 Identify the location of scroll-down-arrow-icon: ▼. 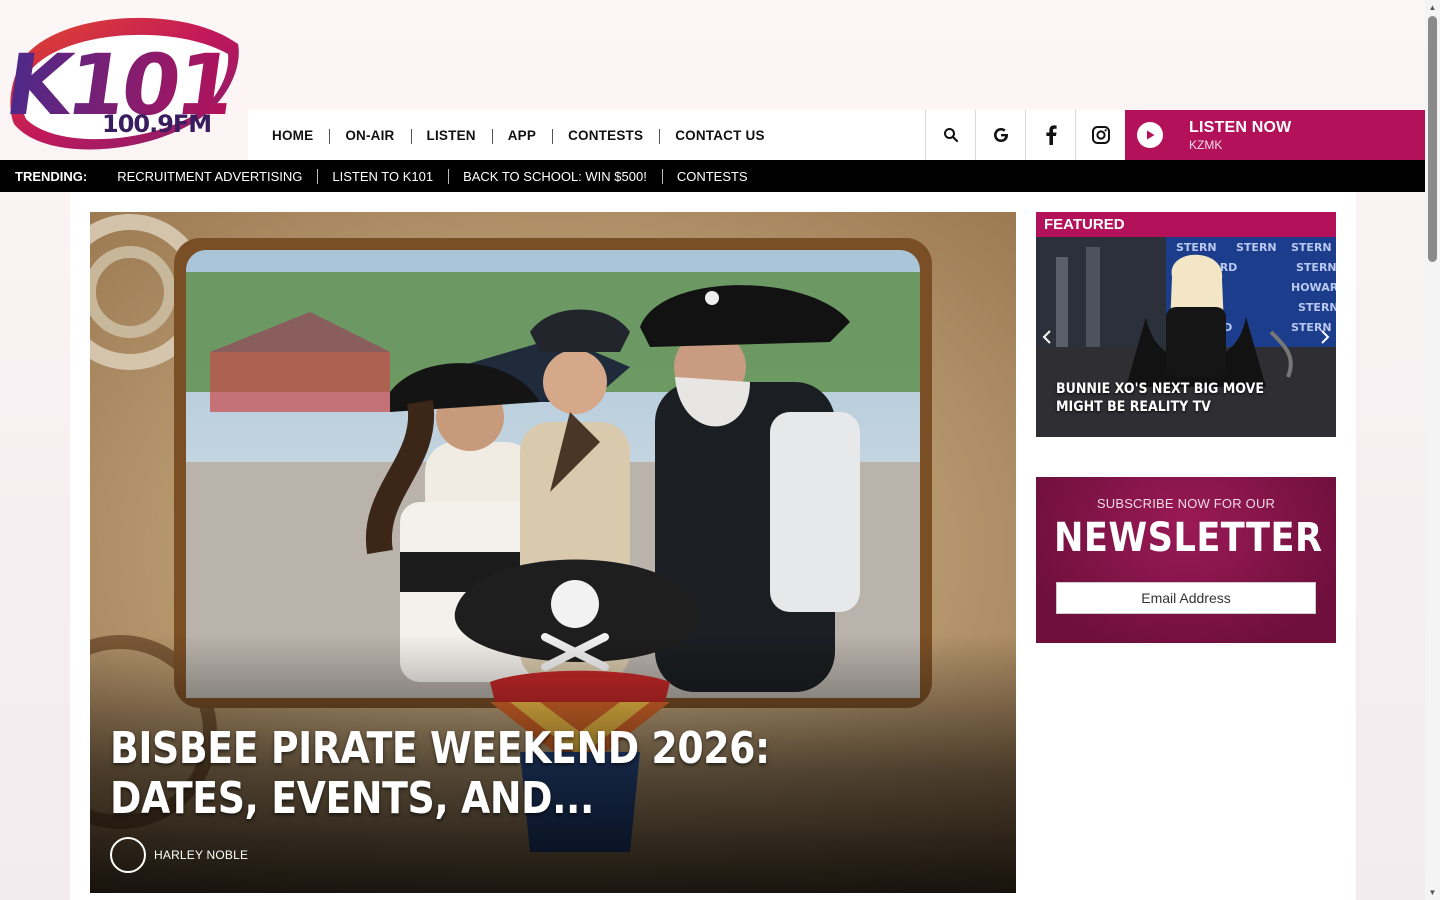
(1432, 892).